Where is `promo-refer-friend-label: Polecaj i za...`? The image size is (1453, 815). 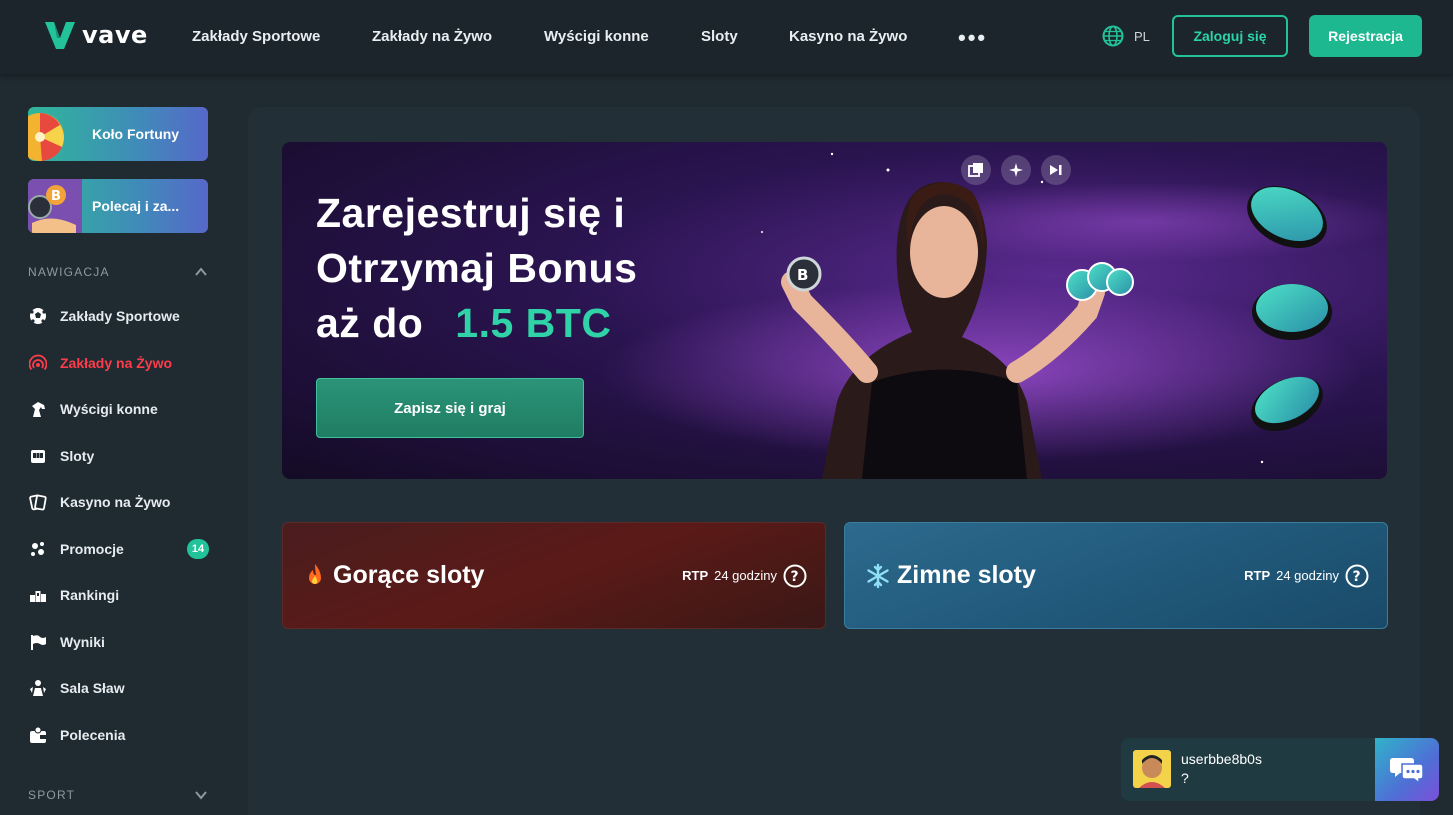
promo-refer-friend-label: Polecaj i za... is located at coordinates (136, 206).